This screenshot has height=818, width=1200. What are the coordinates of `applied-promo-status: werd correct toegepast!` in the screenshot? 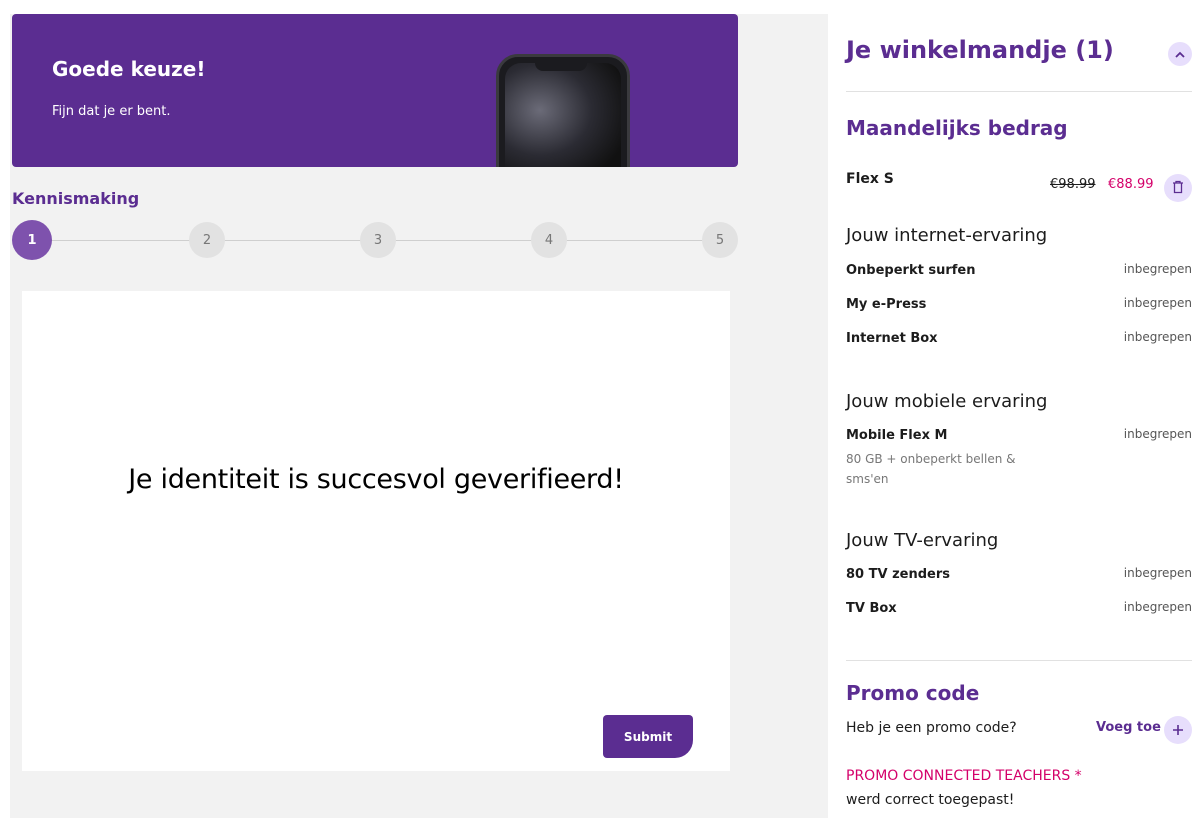 It's located at (930, 800).